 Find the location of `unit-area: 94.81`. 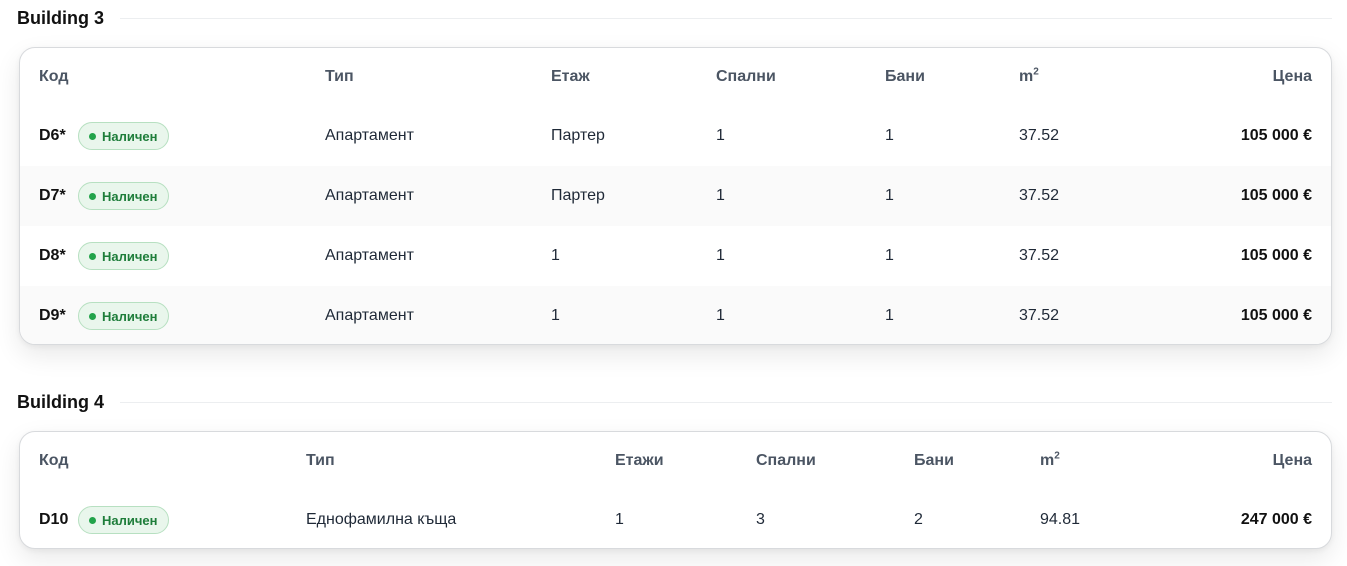

unit-area: 94.81 is located at coordinates (1060, 519).